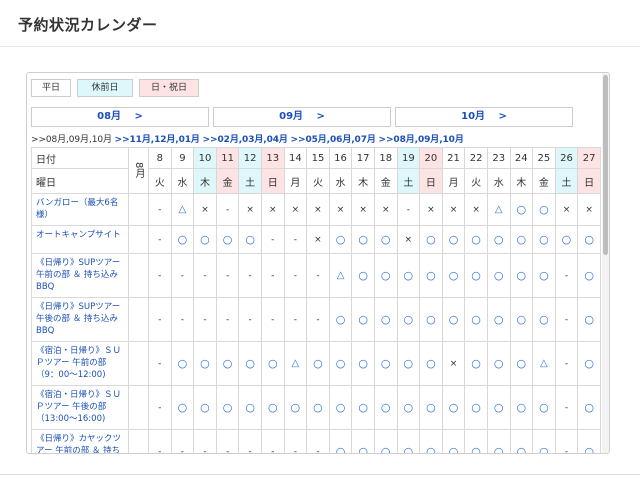  Describe the element at coordinates (80, 319) in the screenshot. I see `plan-link: 《日帰り》SUPツアー 午後の部 ＆ 持ち込みBBQ` at that location.